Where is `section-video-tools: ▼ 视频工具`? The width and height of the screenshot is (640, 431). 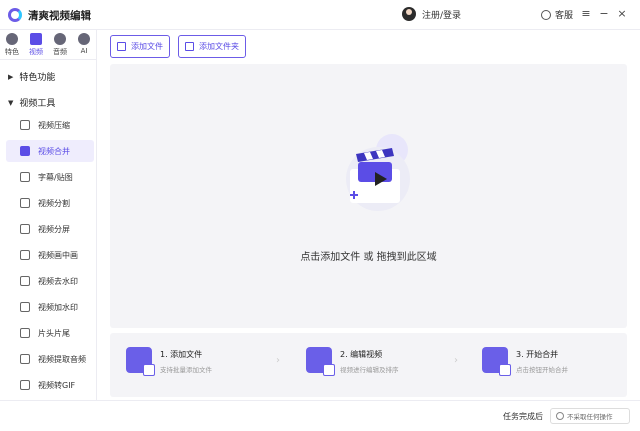 section-video-tools: ▼ 视频工具 is located at coordinates (32, 103).